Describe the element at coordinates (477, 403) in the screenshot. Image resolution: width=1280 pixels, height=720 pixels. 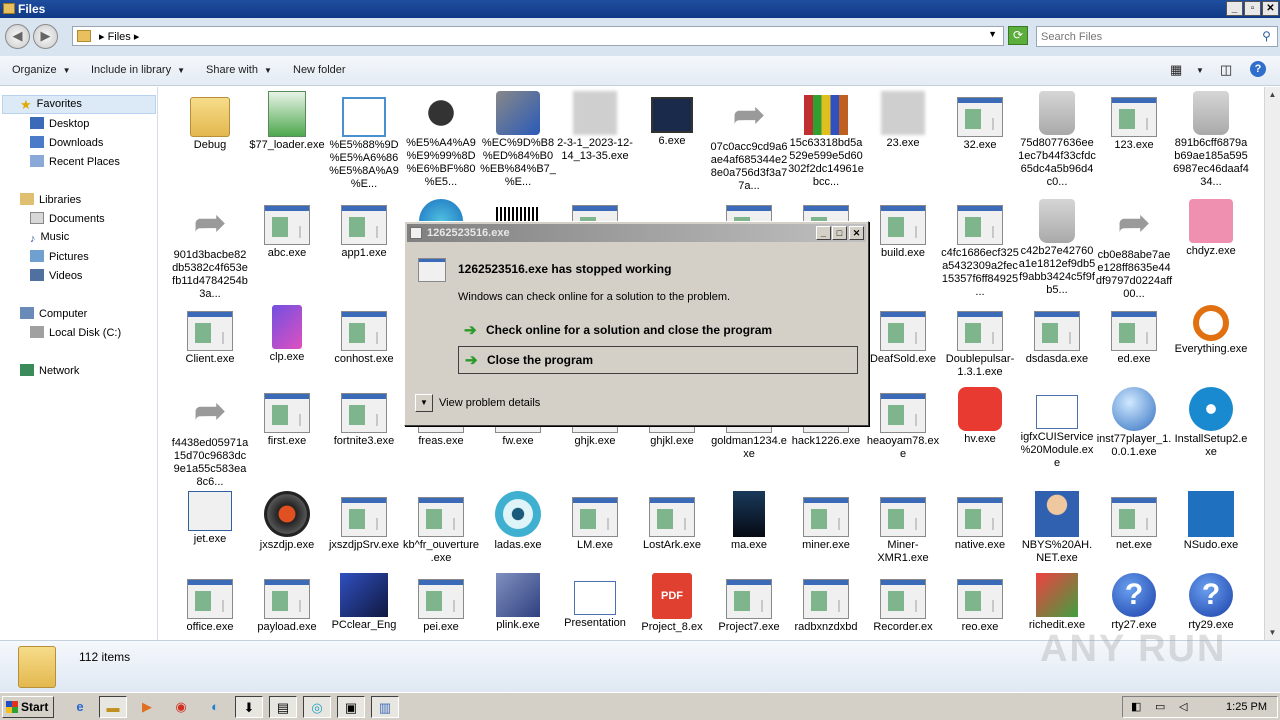
I see `view-problem-details: ▼ View problem details` at that location.